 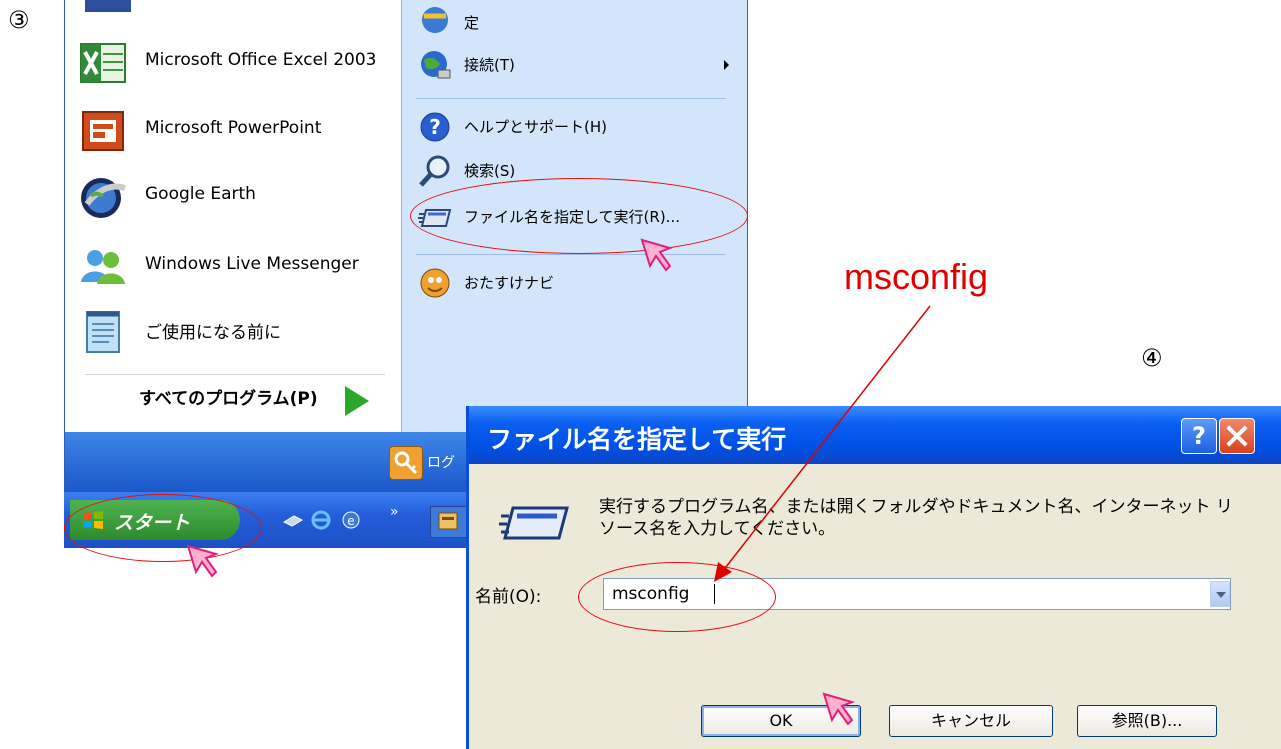 I want to click on show-desktop-icon, so click(x=293, y=520).